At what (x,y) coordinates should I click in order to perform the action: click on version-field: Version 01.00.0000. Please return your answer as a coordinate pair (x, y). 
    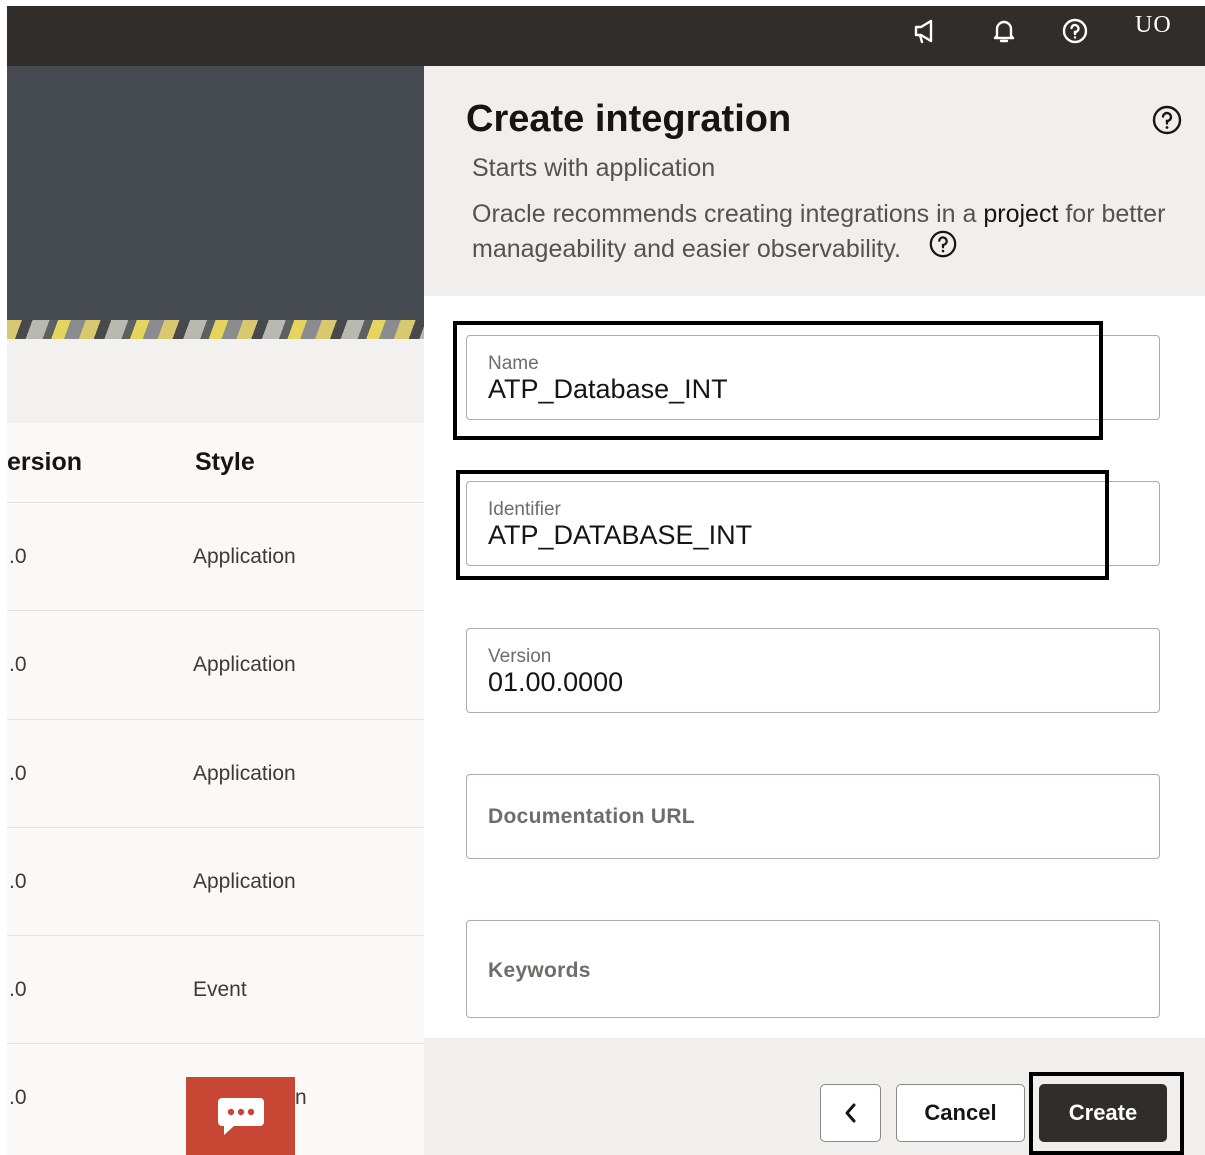
    Looking at the image, I should click on (813, 670).